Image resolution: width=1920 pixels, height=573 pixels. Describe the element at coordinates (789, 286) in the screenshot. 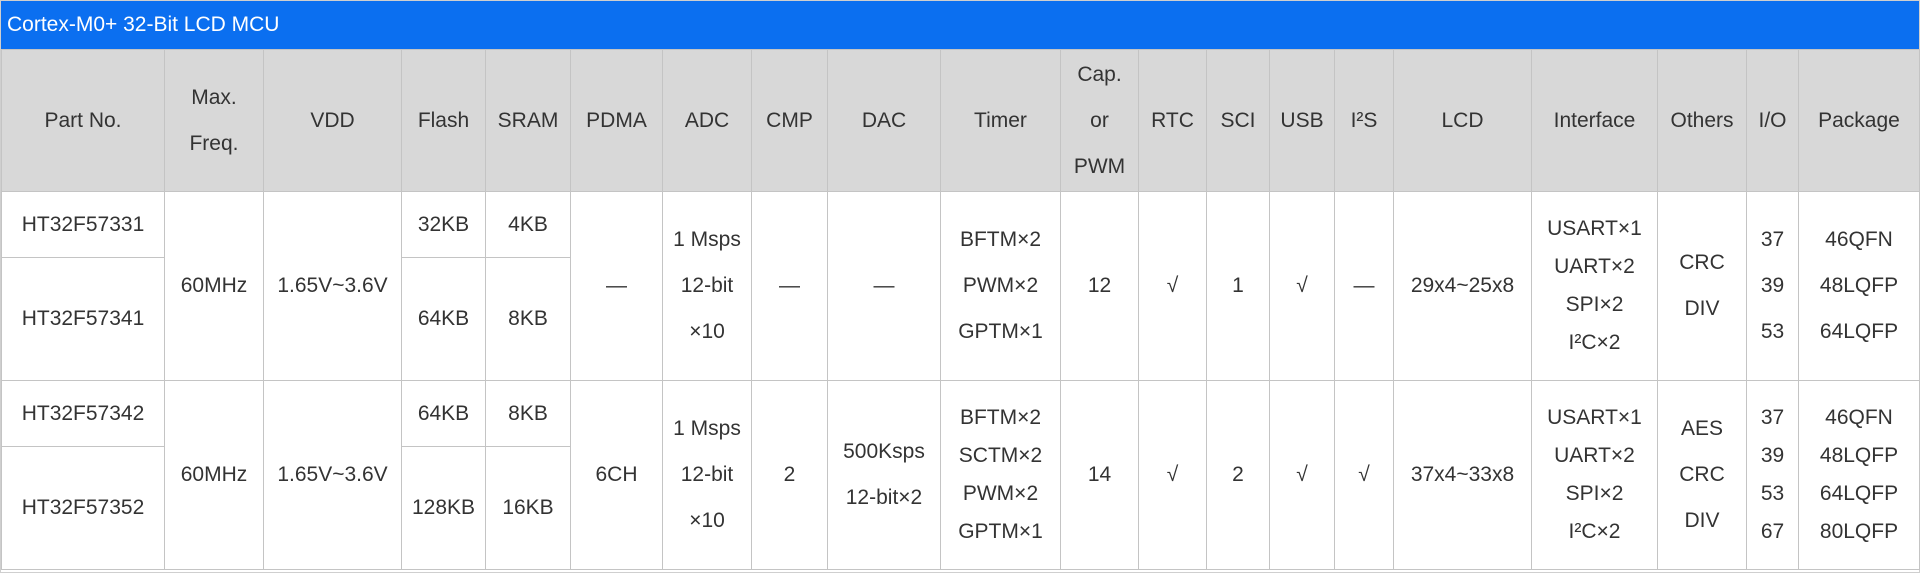

I see `cmp-cell: —` at that location.